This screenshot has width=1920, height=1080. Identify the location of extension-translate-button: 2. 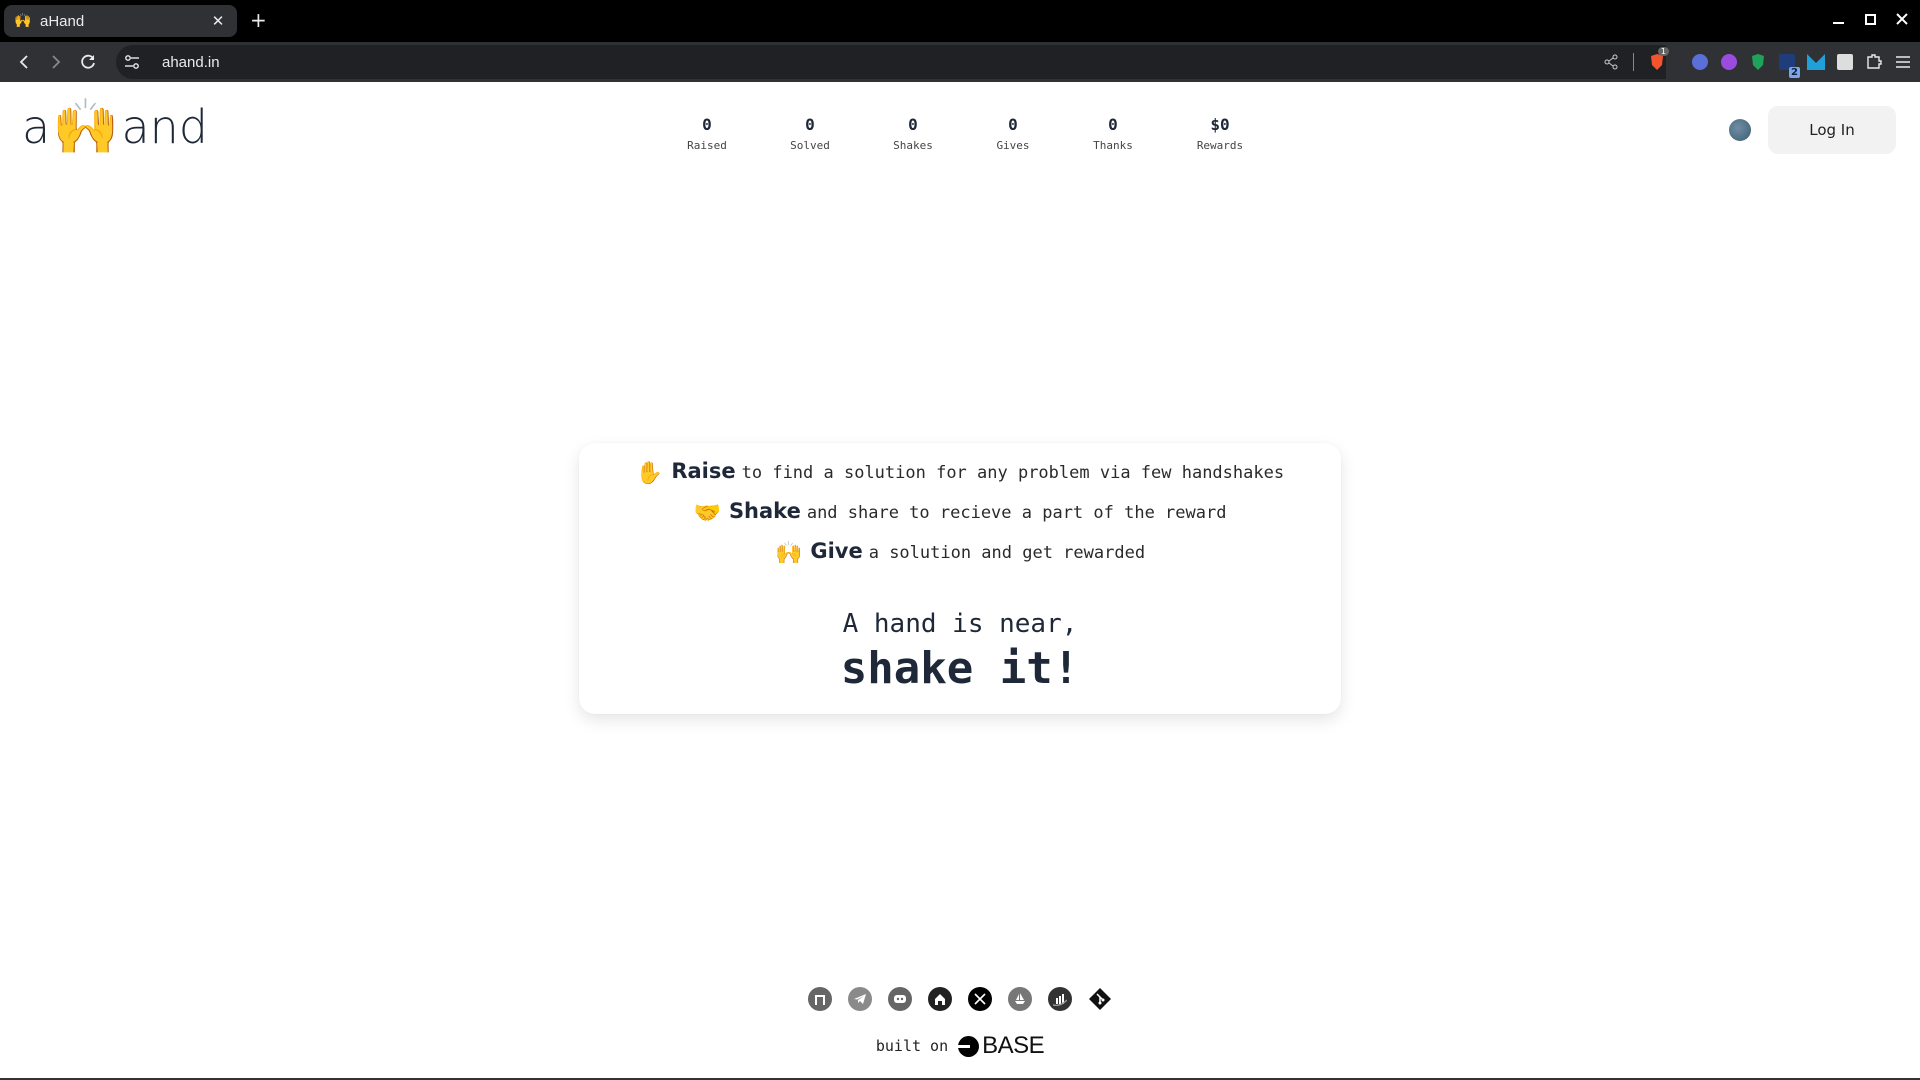
(1786, 64).